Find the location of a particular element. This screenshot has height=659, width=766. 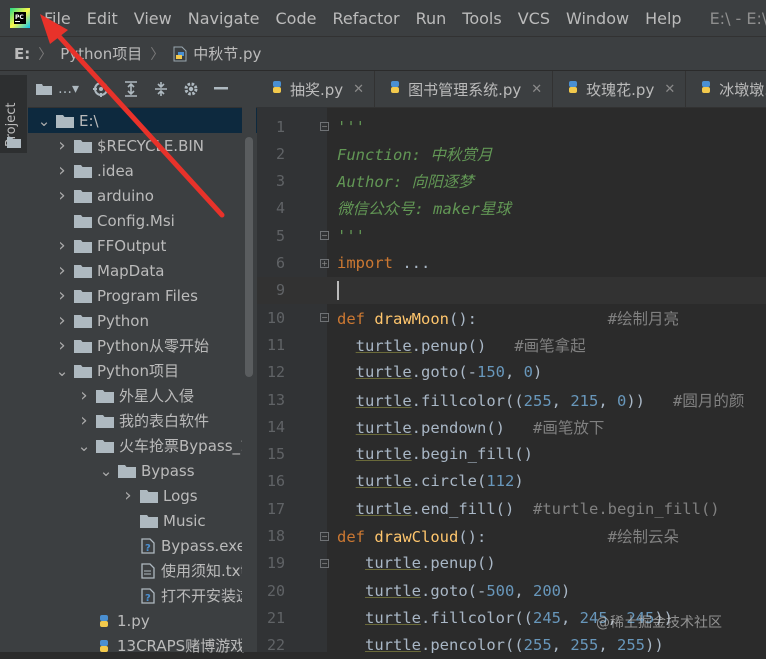

tree-row-label: 我的表白软件 is located at coordinates (164, 421).